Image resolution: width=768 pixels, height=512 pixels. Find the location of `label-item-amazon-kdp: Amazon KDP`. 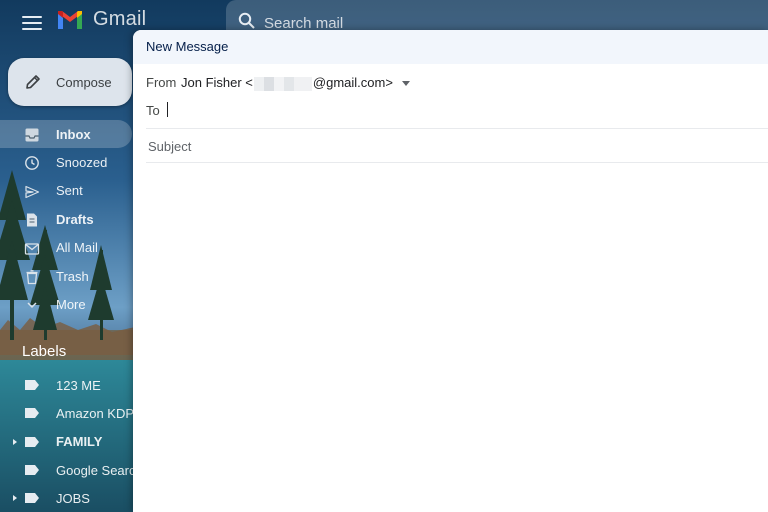

label-item-amazon-kdp: Amazon KDP is located at coordinates (67, 413).